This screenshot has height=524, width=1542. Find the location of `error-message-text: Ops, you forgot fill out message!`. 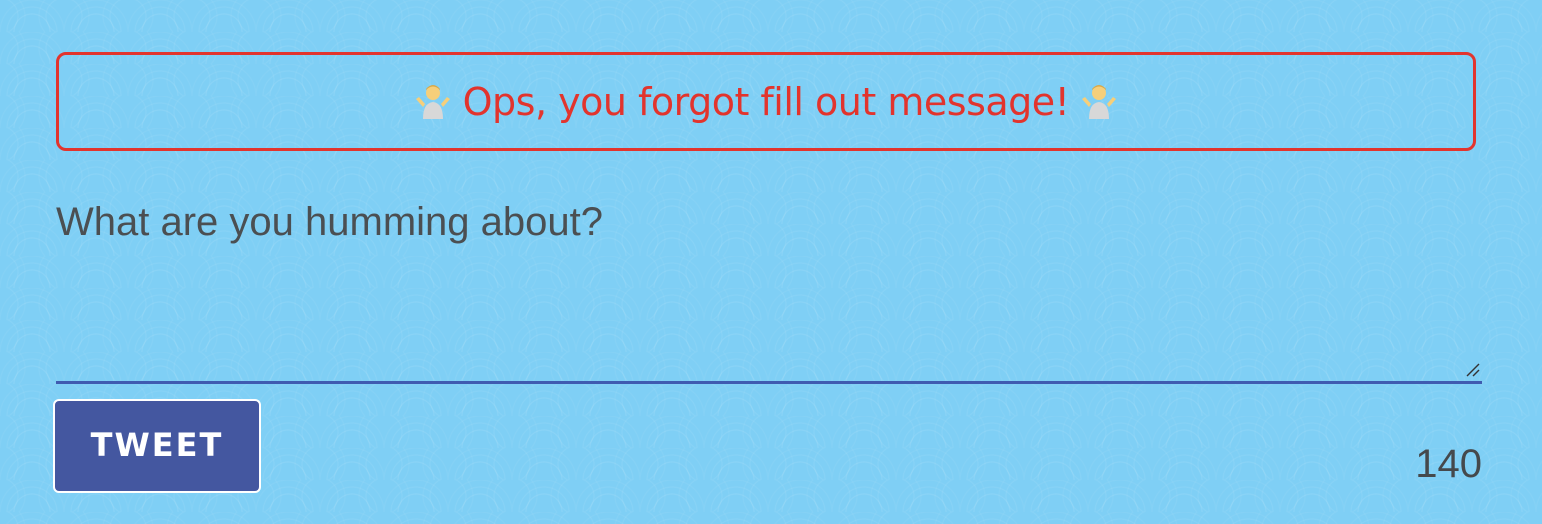

error-message-text: Ops, you forgot fill out message! is located at coordinates (766, 101).